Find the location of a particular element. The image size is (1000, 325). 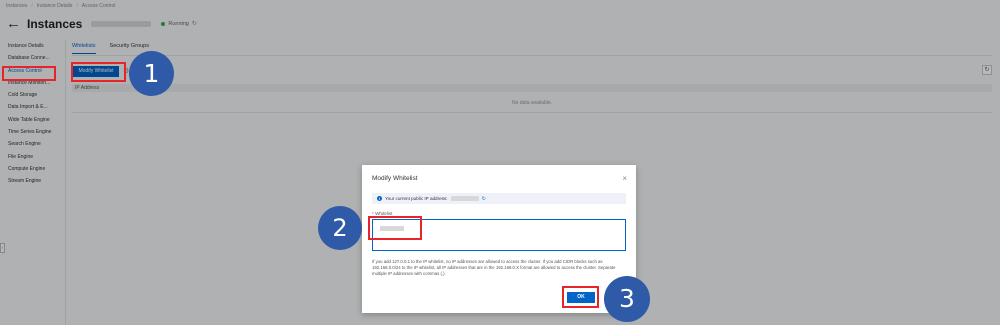

callout-highlight-ok-button is located at coordinates (580, 297).